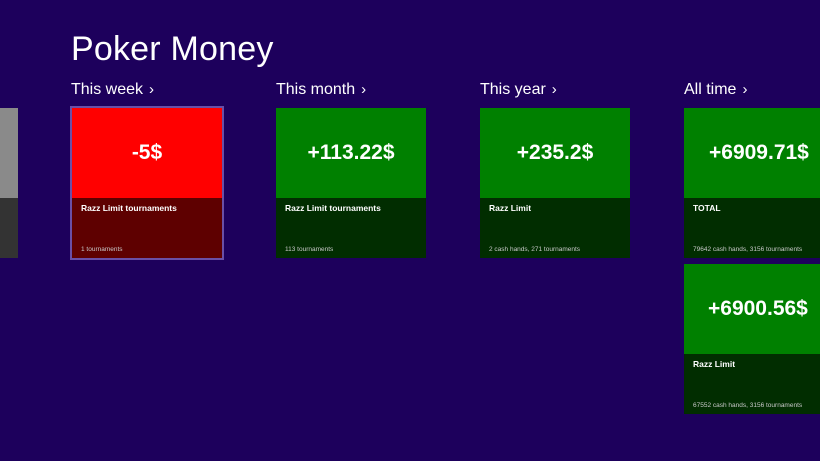 Image resolution: width=820 pixels, height=461 pixels. I want to click on group-header-all-time: All time ›, so click(715, 90).